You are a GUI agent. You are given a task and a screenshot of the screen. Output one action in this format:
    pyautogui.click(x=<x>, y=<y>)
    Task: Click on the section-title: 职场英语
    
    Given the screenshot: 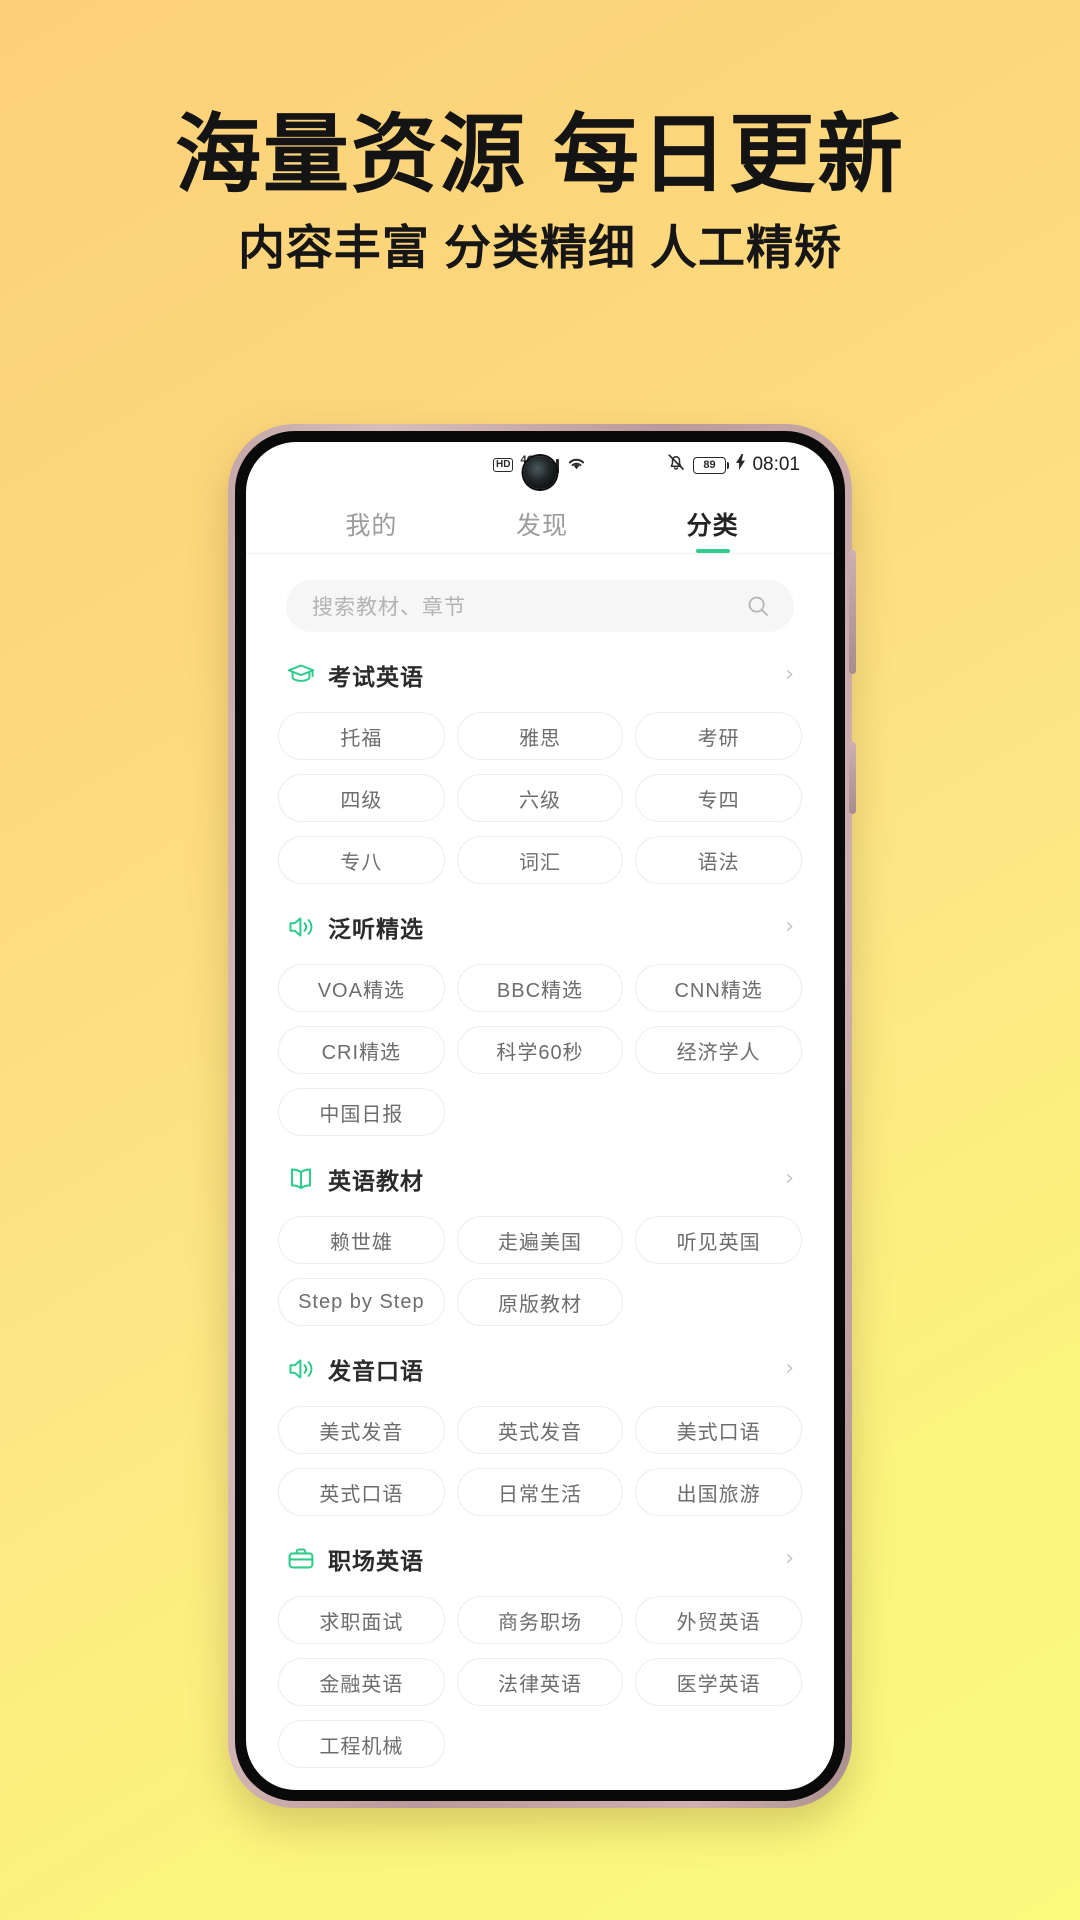 What is the action you would take?
    pyautogui.click(x=376, y=1561)
    